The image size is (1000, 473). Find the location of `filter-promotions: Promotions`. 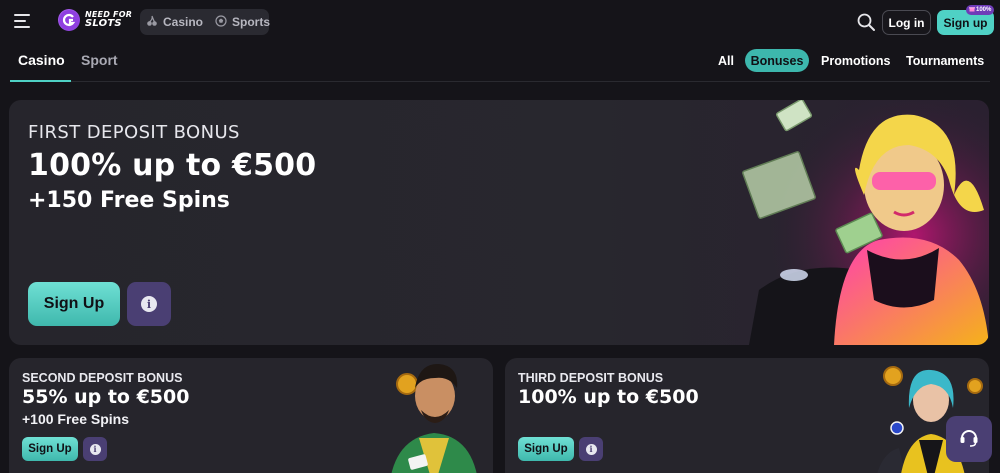

filter-promotions: Promotions is located at coordinates (855, 60).